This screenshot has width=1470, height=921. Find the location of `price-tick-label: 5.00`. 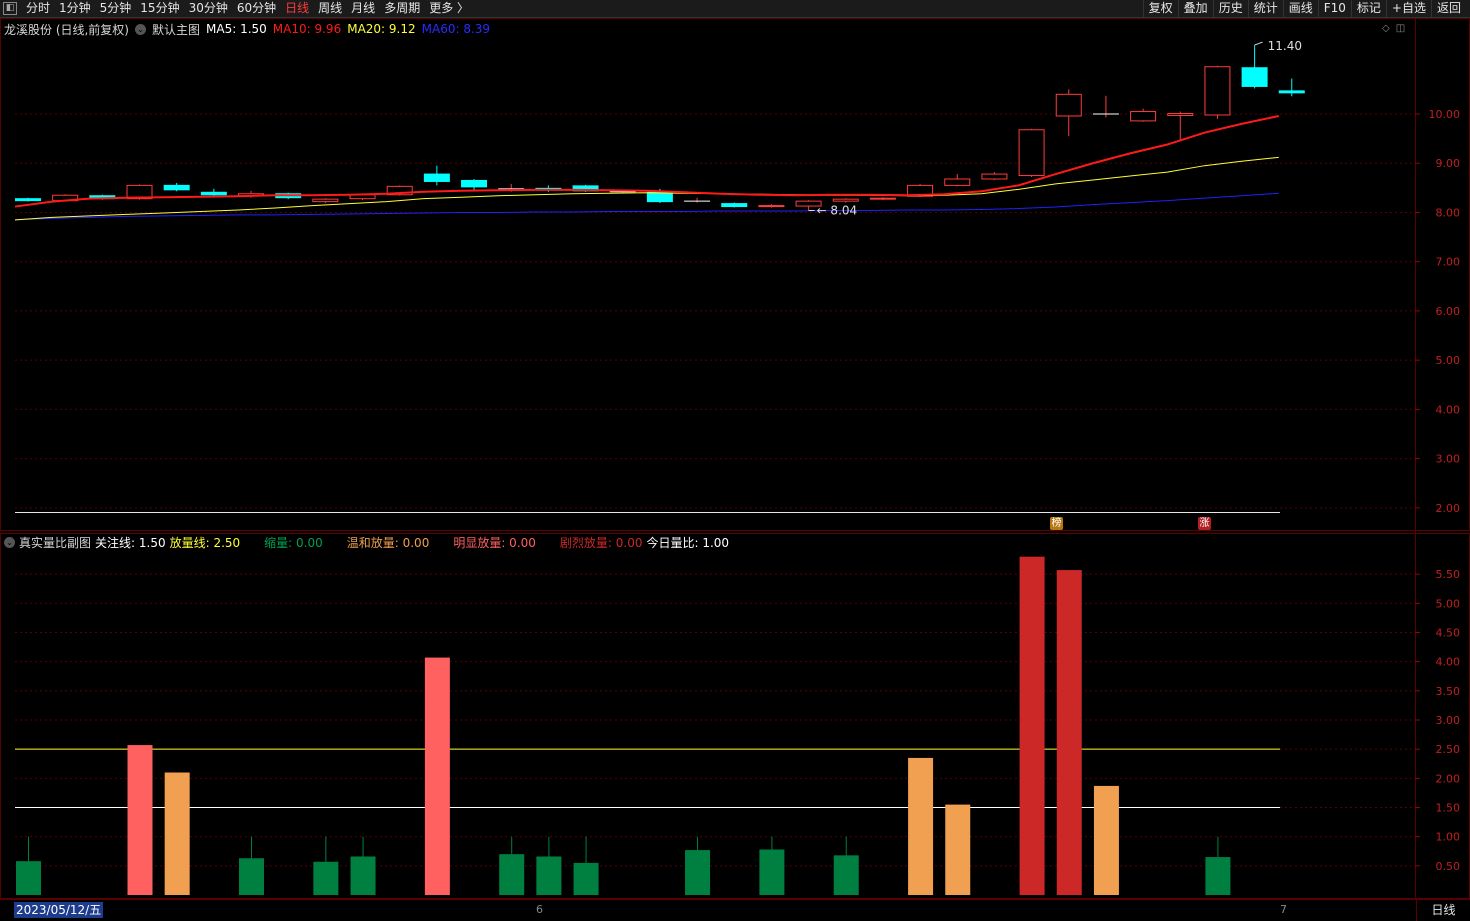

price-tick-label: 5.00 is located at coordinates (1448, 360).